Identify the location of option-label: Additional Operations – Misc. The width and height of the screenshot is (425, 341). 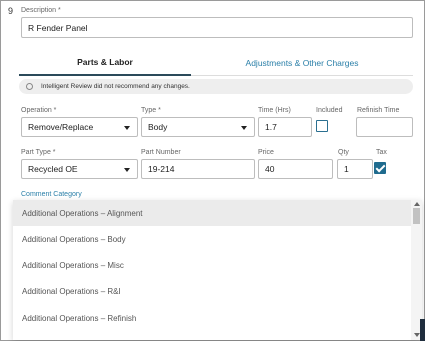
(73, 265).